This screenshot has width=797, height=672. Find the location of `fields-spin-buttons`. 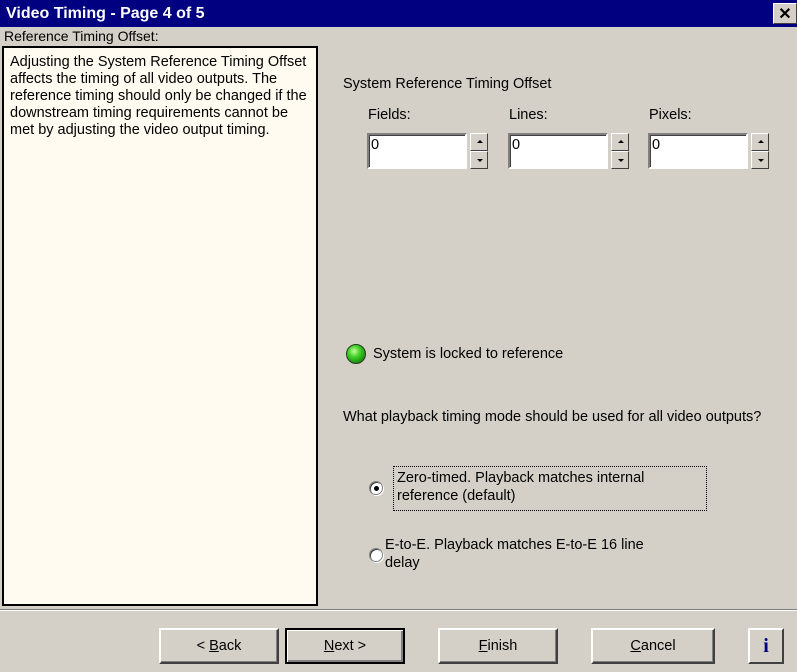

fields-spin-buttons is located at coordinates (479, 151).